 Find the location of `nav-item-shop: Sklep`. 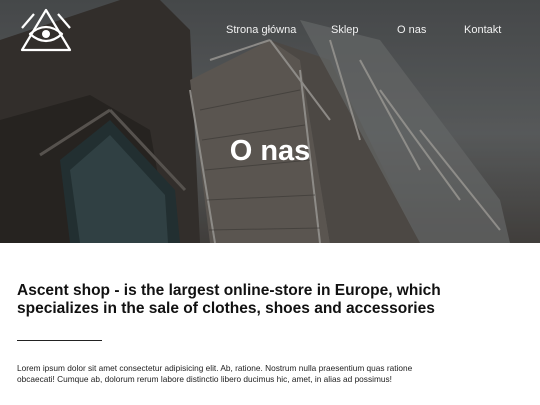

nav-item-shop: Sklep is located at coordinates (345, 30).